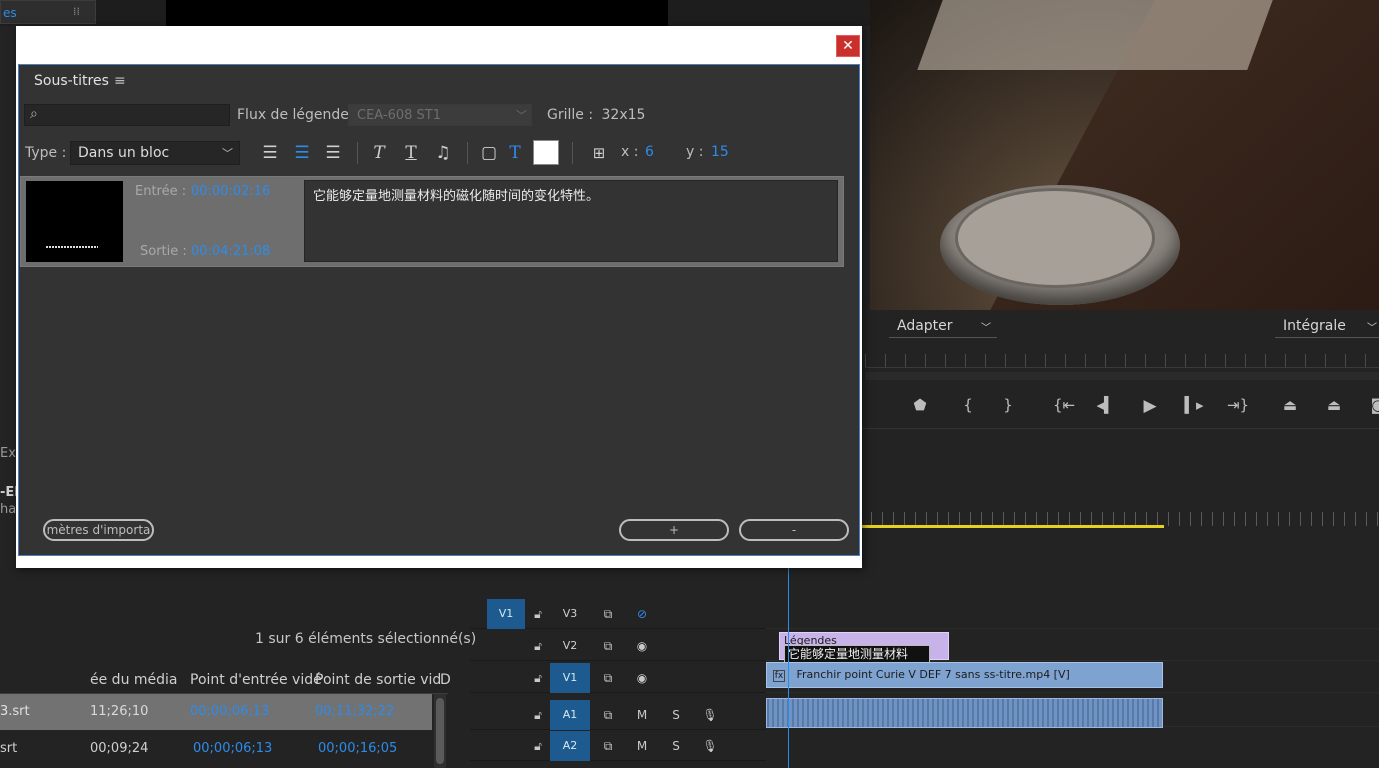 The width and height of the screenshot is (1379, 768). What do you see at coordinates (1290, 405) in the screenshot?
I see `lift-button: ⏏` at bounding box center [1290, 405].